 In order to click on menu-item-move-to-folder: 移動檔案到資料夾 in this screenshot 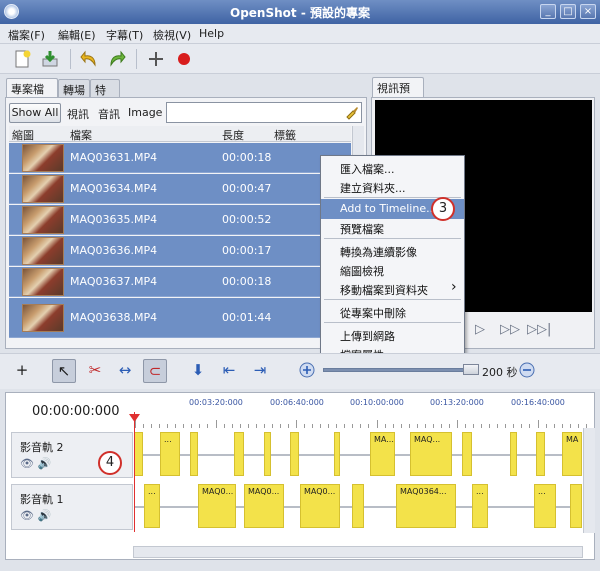, I will do `click(384, 290)`.